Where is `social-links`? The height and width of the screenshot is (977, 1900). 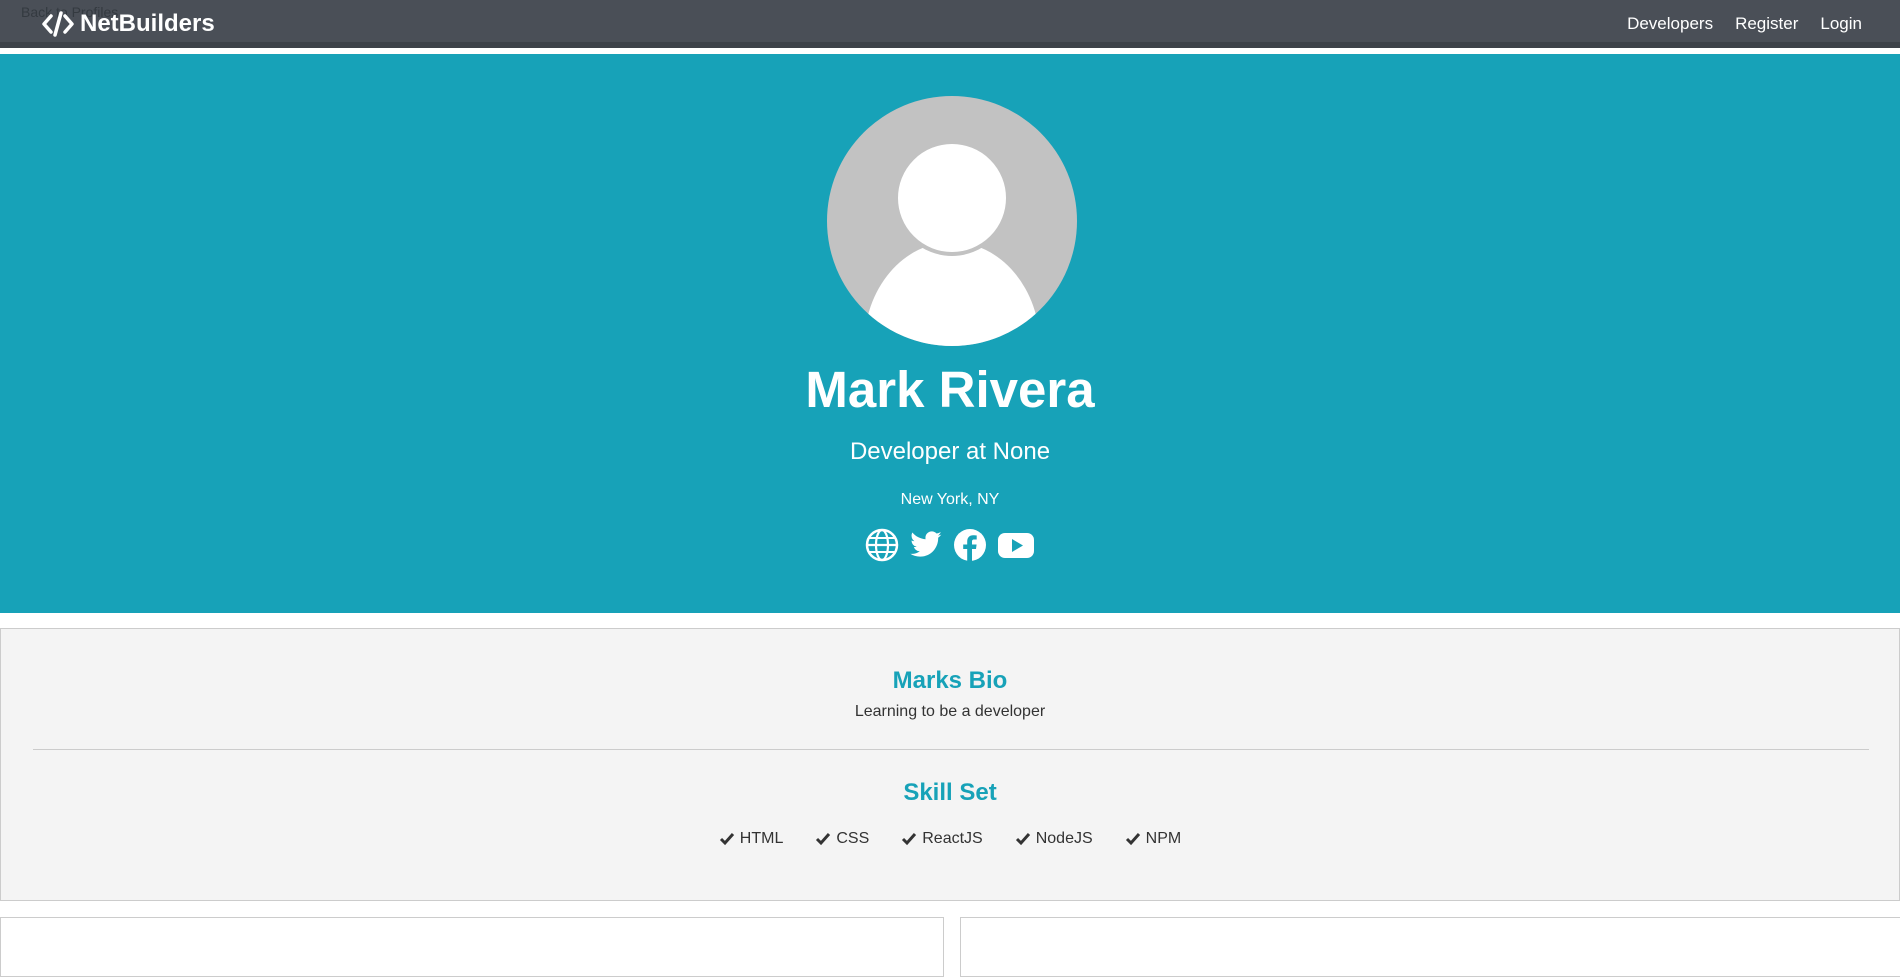 social-links is located at coordinates (950, 547).